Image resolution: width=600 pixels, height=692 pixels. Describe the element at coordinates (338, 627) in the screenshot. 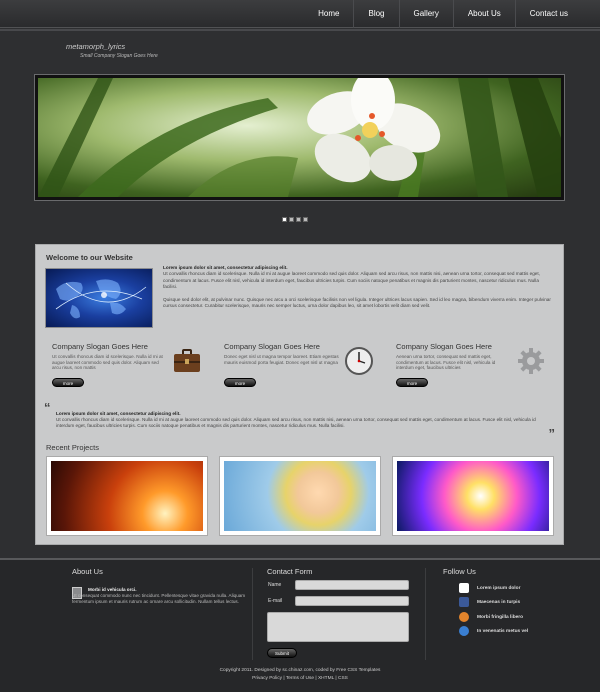

I see `message-field` at that location.